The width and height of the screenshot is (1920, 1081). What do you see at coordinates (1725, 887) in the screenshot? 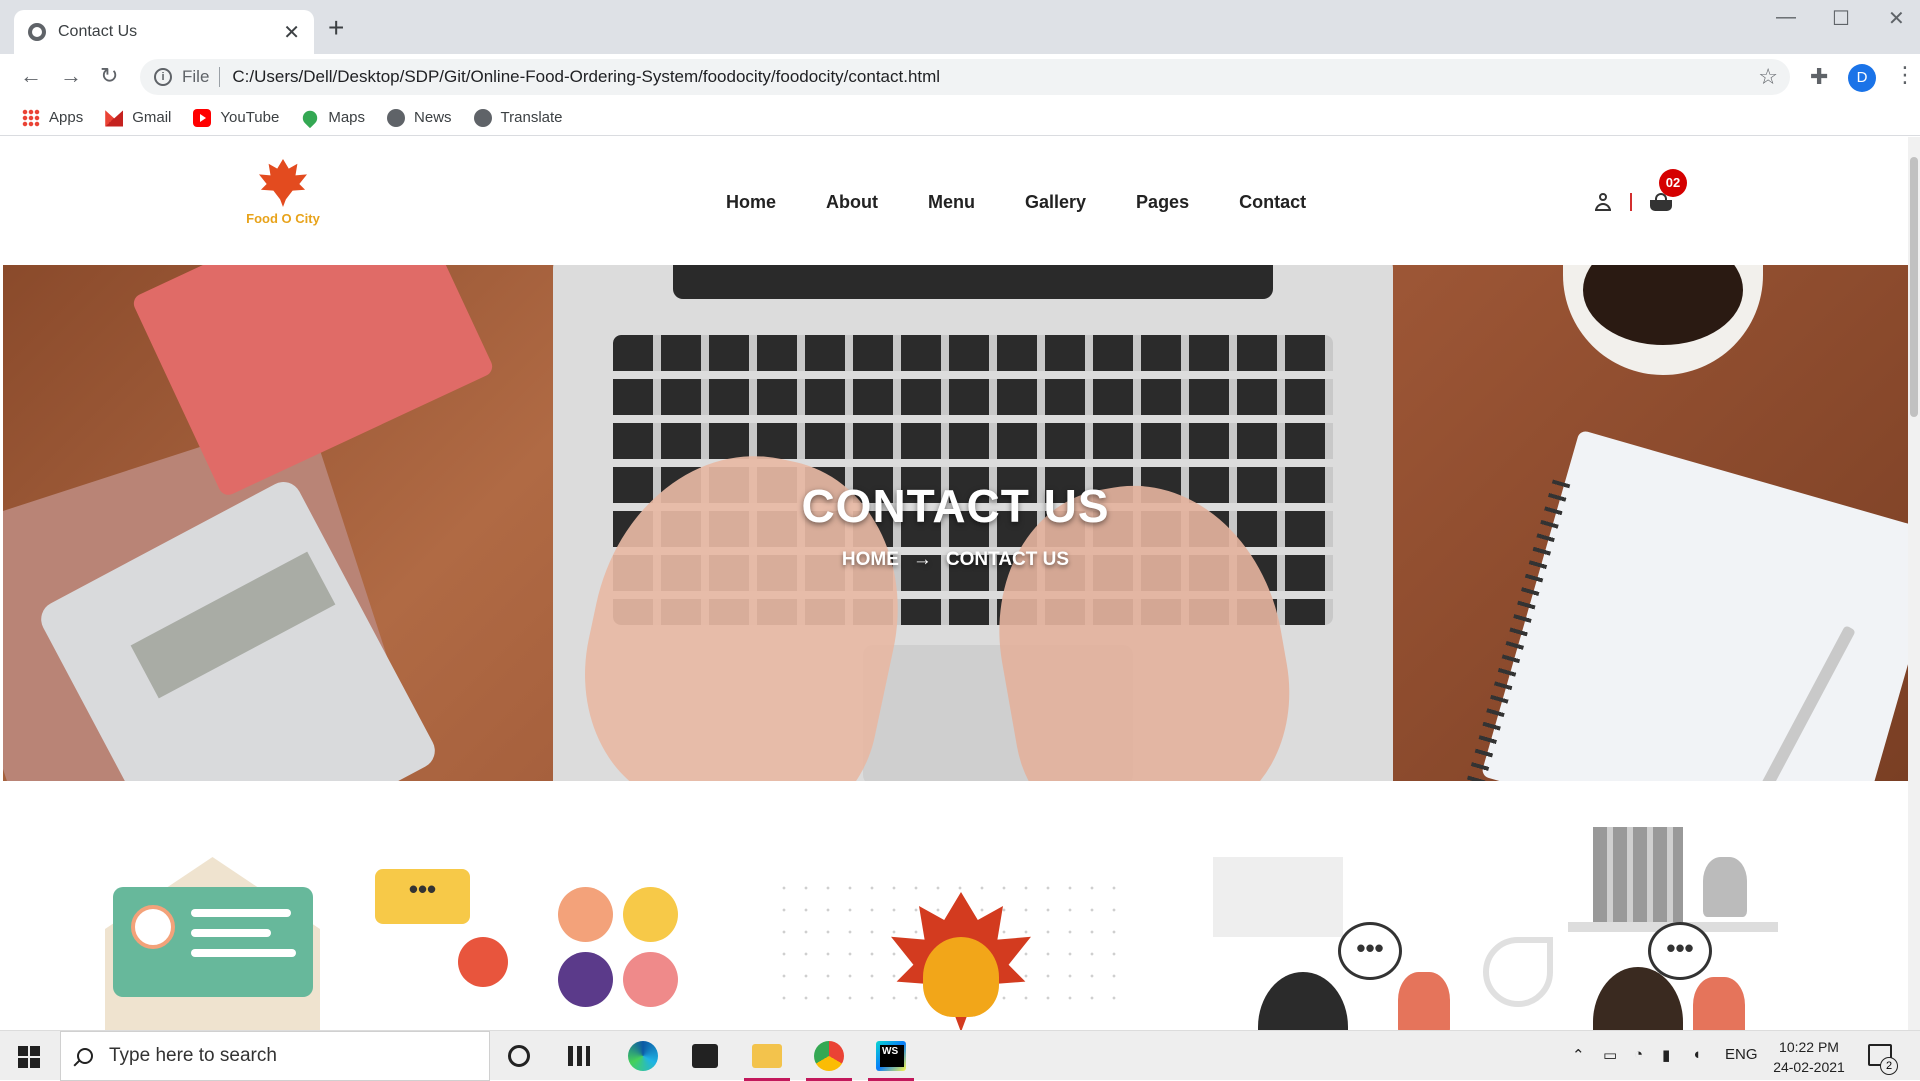
I see `vase-illustration` at bounding box center [1725, 887].